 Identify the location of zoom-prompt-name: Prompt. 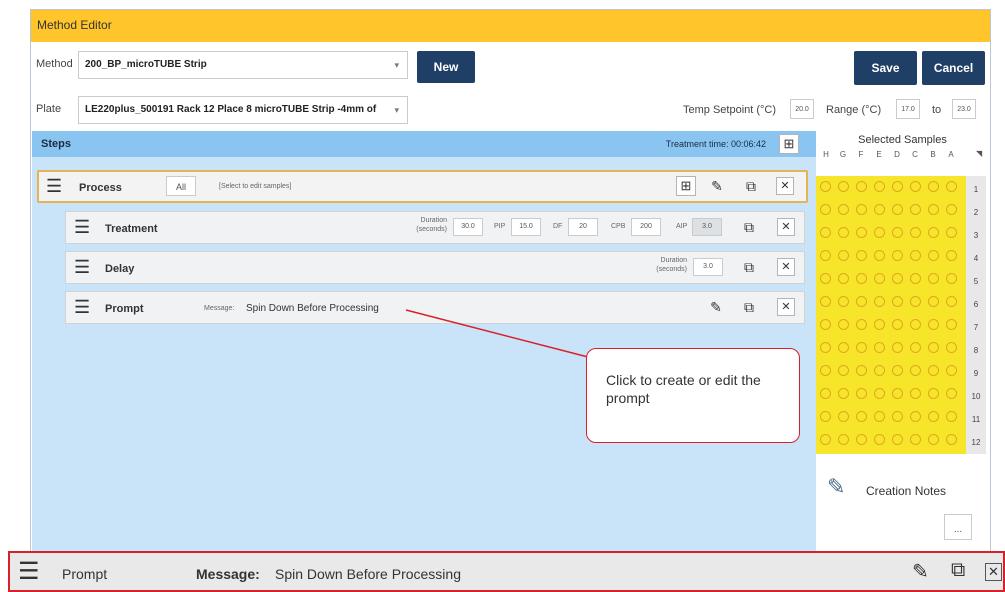
(85, 574).